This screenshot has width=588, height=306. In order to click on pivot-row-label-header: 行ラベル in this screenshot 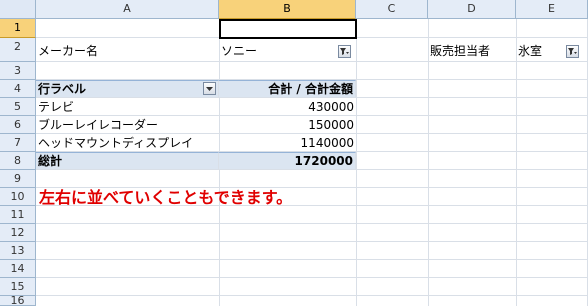, I will do `click(127, 89)`.